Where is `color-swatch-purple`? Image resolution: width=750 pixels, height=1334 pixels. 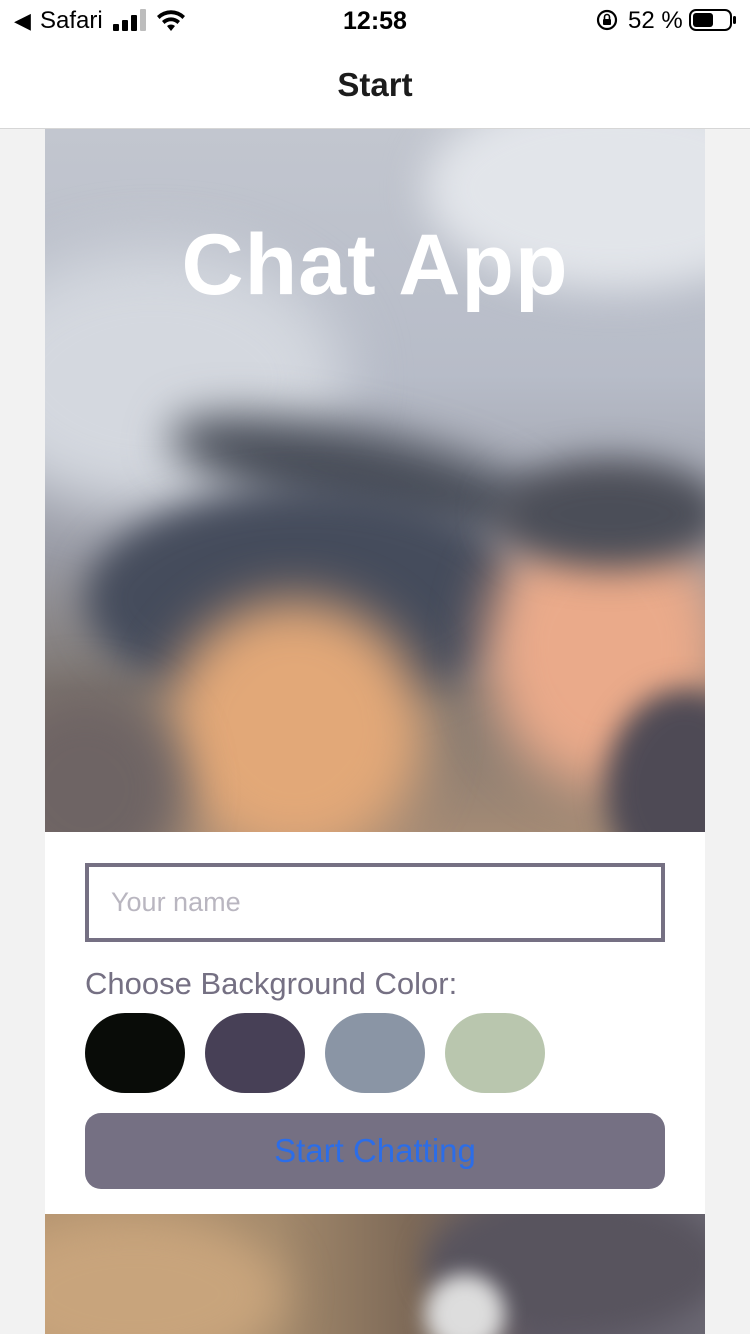
color-swatch-purple is located at coordinates (255, 1053).